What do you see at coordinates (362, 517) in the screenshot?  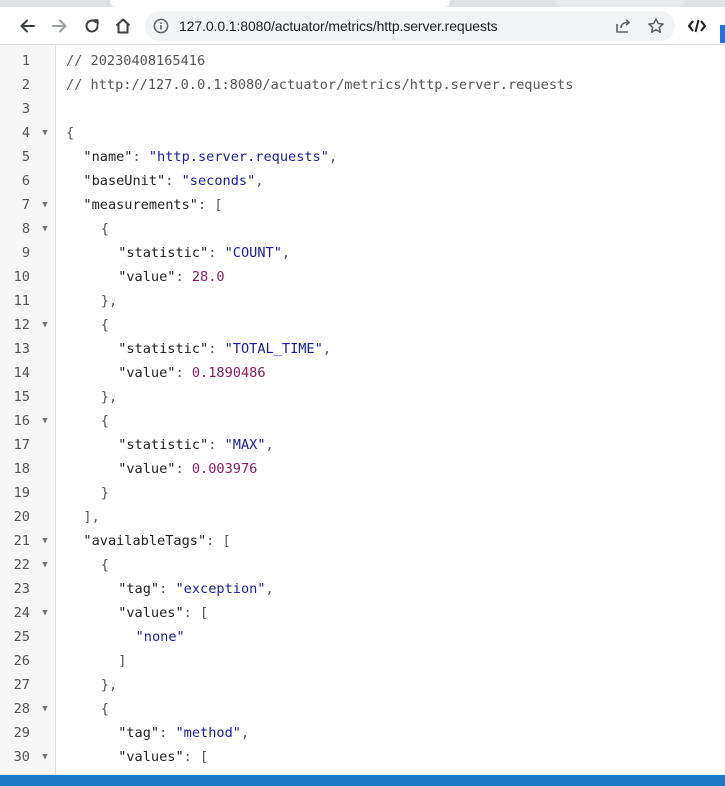 I see `code-line: 20],` at bounding box center [362, 517].